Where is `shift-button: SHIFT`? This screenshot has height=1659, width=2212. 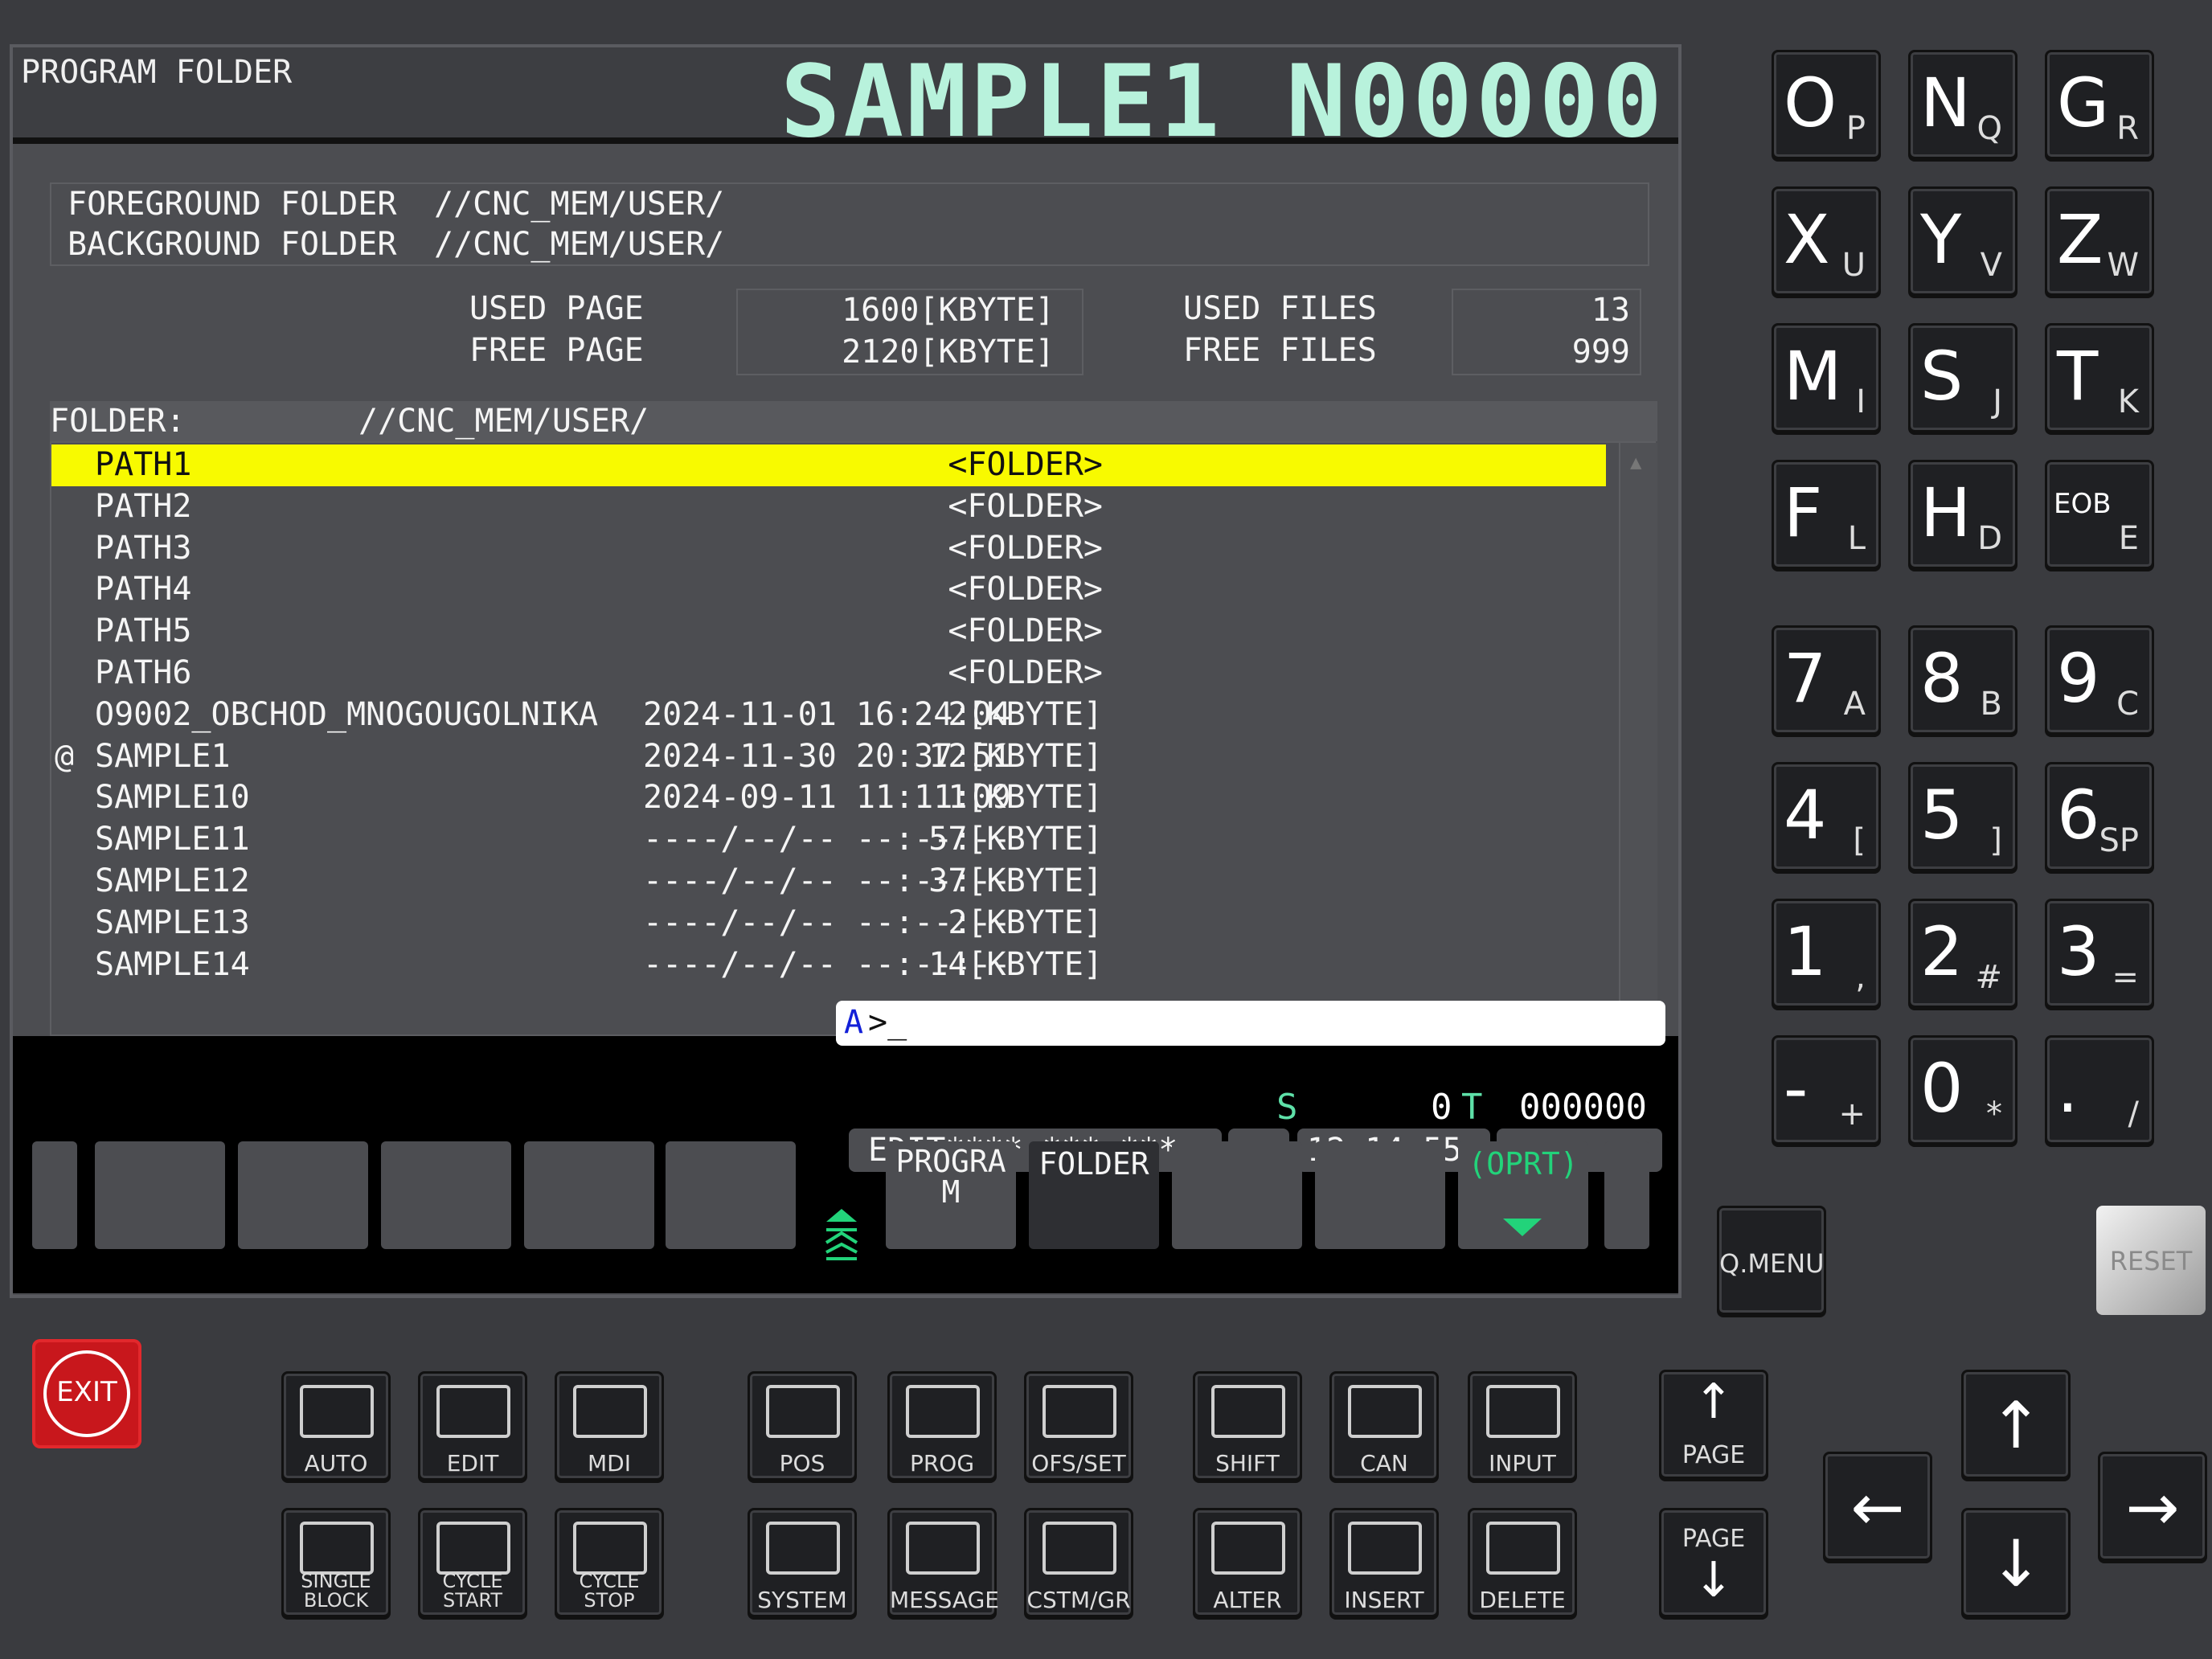 shift-button: SHIFT is located at coordinates (1247, 1426).